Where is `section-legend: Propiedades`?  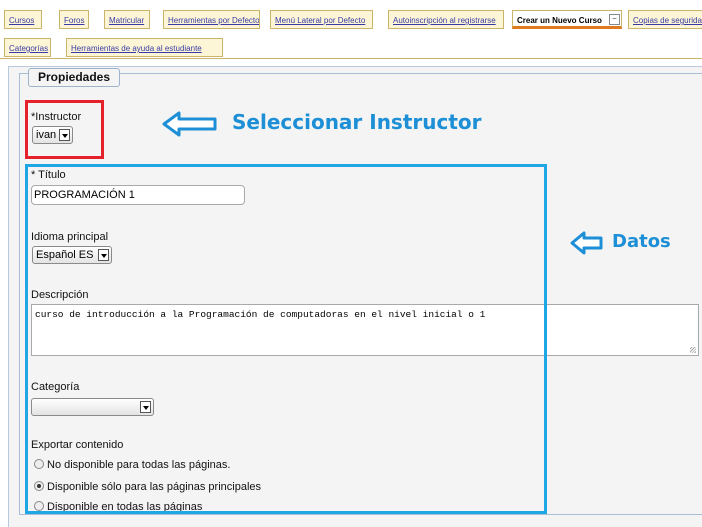 section-legend: Propiedades is located at coordinates (74, 77).